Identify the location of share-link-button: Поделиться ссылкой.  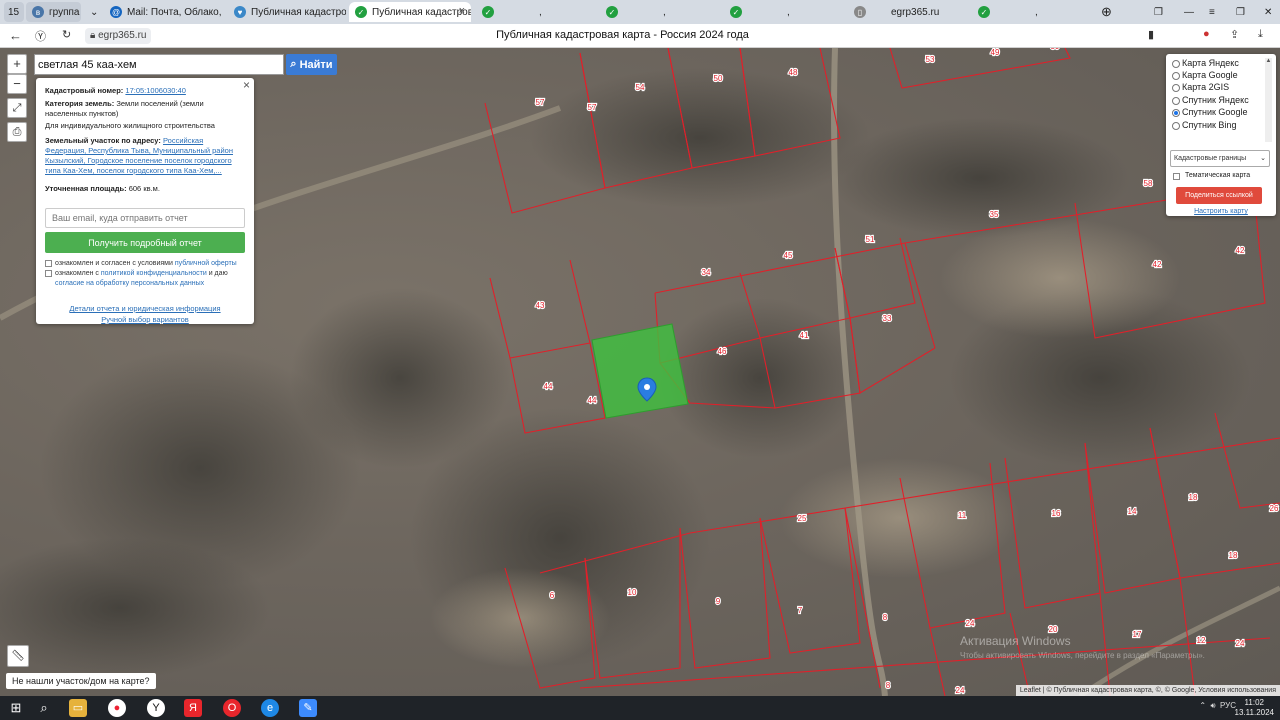
(1219, 195).